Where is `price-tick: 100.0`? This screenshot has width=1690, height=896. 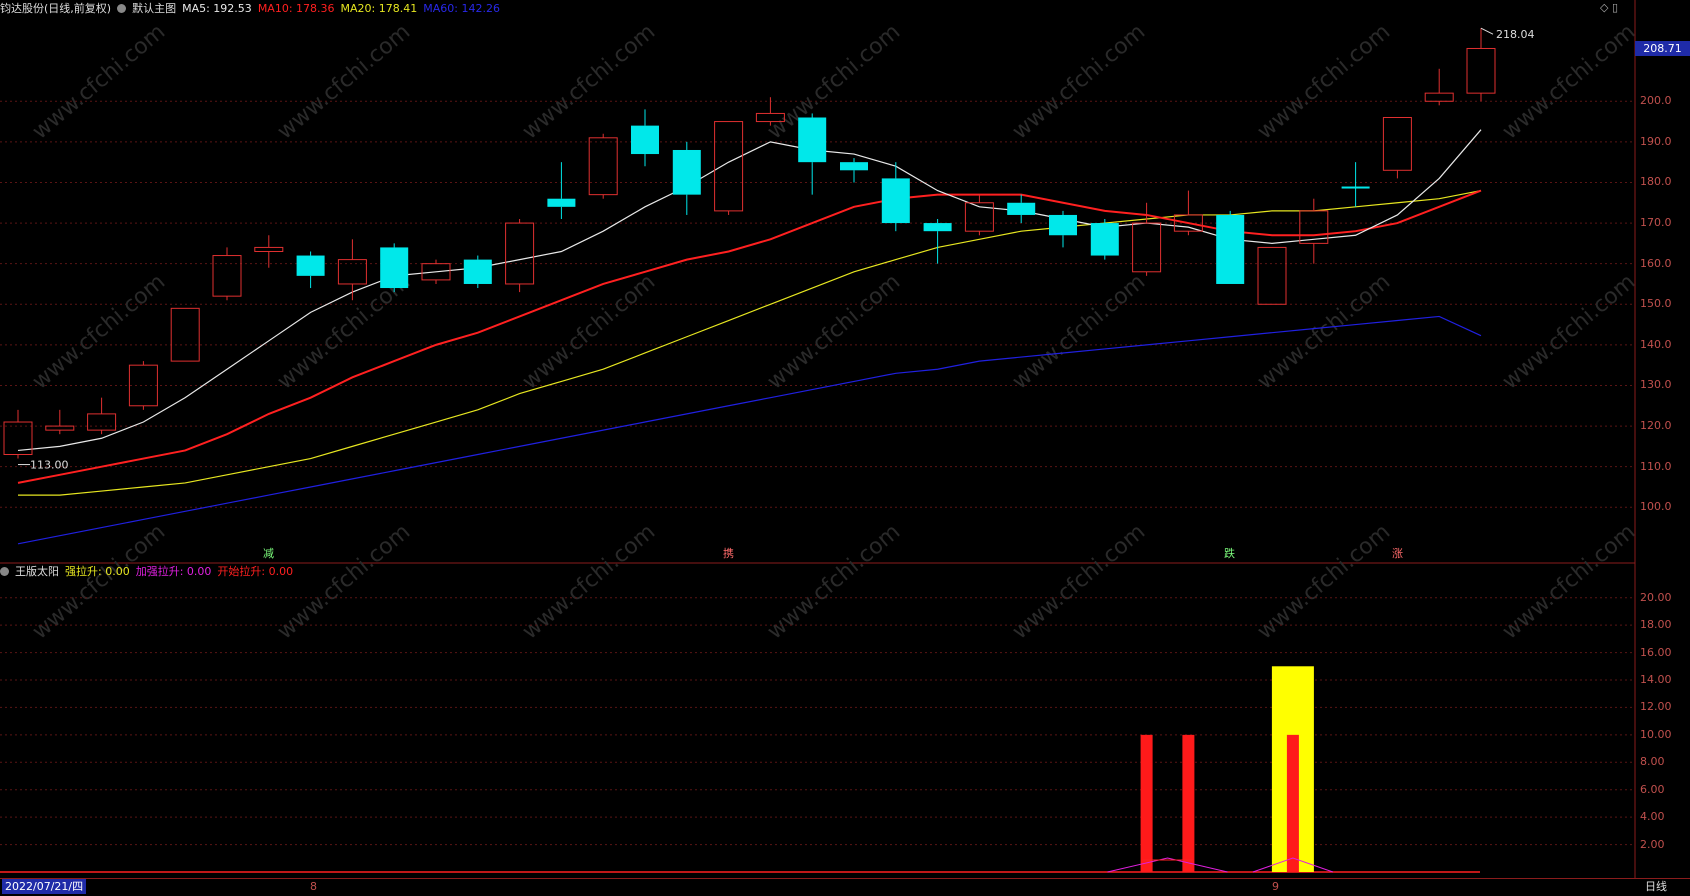
price-tick: 100.0 is located at coordinates (1656, 507).